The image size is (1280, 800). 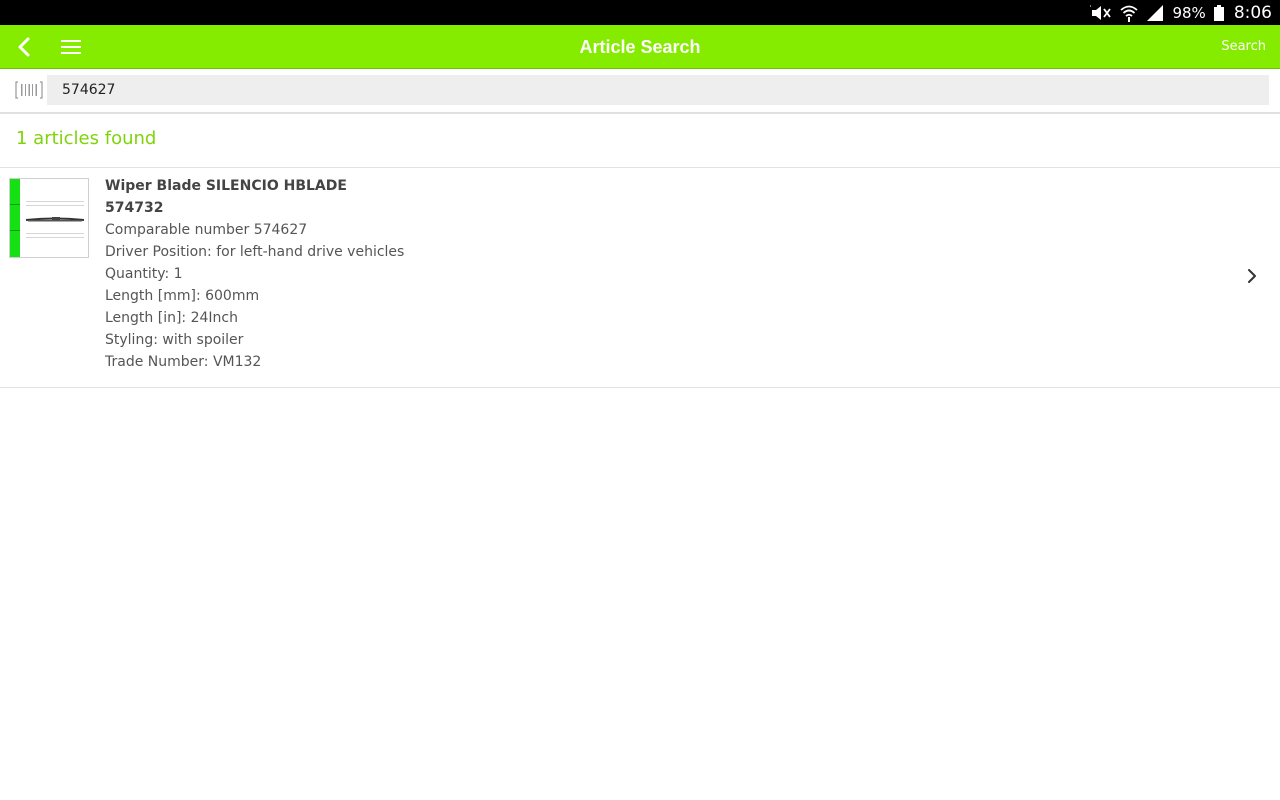 I want to click on search-input, so click(x=658, y=90).